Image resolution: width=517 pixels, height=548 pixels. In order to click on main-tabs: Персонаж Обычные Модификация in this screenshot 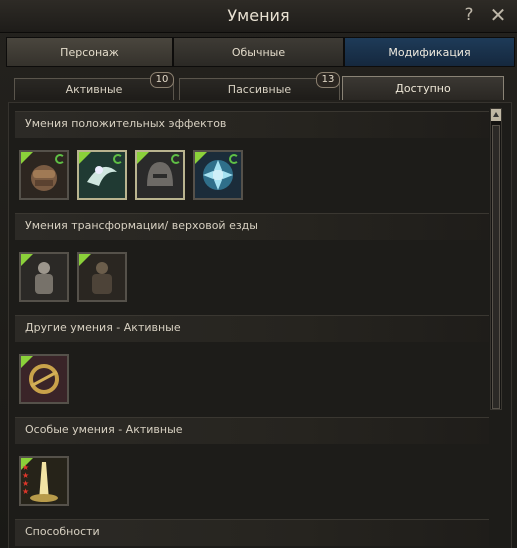, I will do `click(260, 52)`.